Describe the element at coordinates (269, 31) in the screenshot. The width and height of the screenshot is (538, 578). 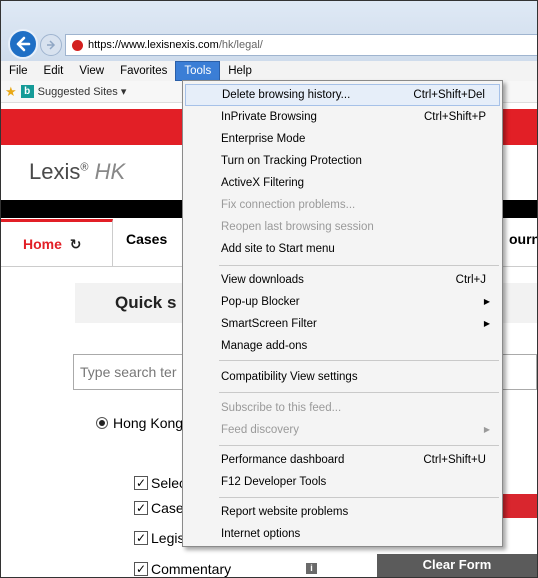
I see `address-bar-area: https://www.lexisnexis.com/hk/legal/` at that location.